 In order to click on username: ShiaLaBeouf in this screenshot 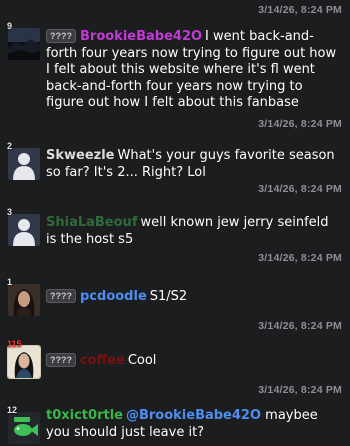, I will do `click(91, 222)`.